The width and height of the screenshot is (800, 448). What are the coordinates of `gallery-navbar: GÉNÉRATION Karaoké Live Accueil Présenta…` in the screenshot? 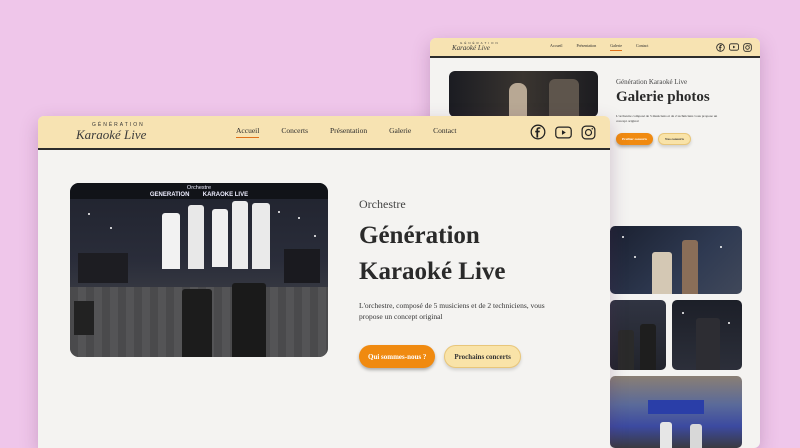 It's located at (595, 48).